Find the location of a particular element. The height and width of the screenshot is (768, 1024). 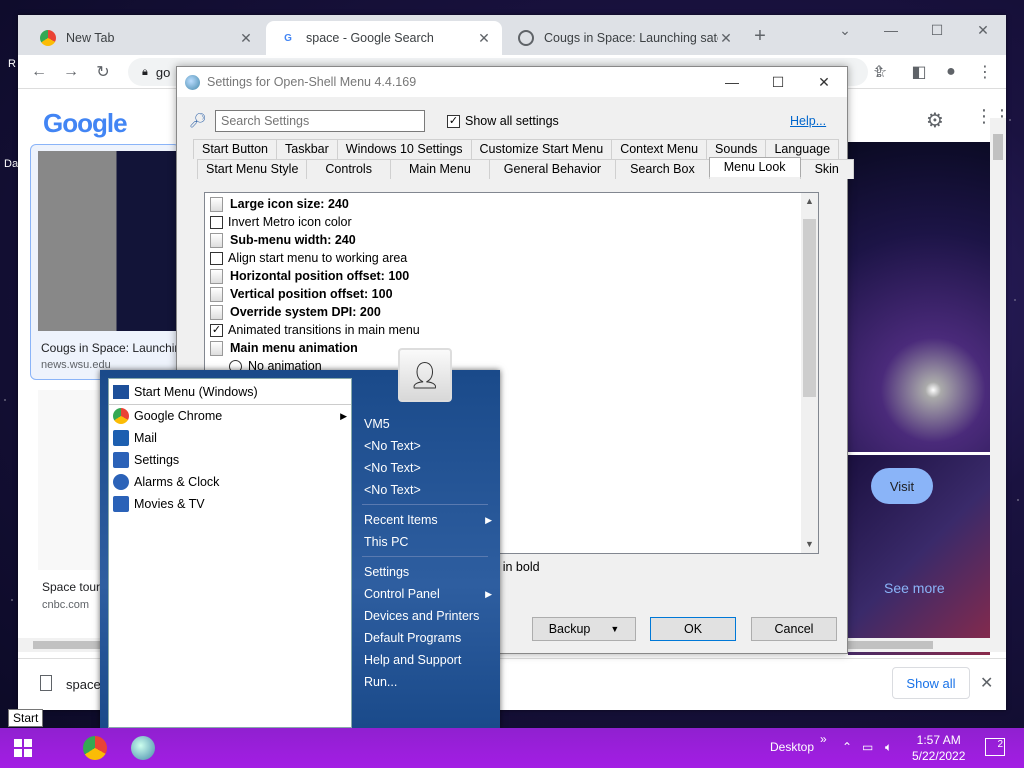

start-right-control-panel: Control Panel ▶ is located at coordinates (428, 594).